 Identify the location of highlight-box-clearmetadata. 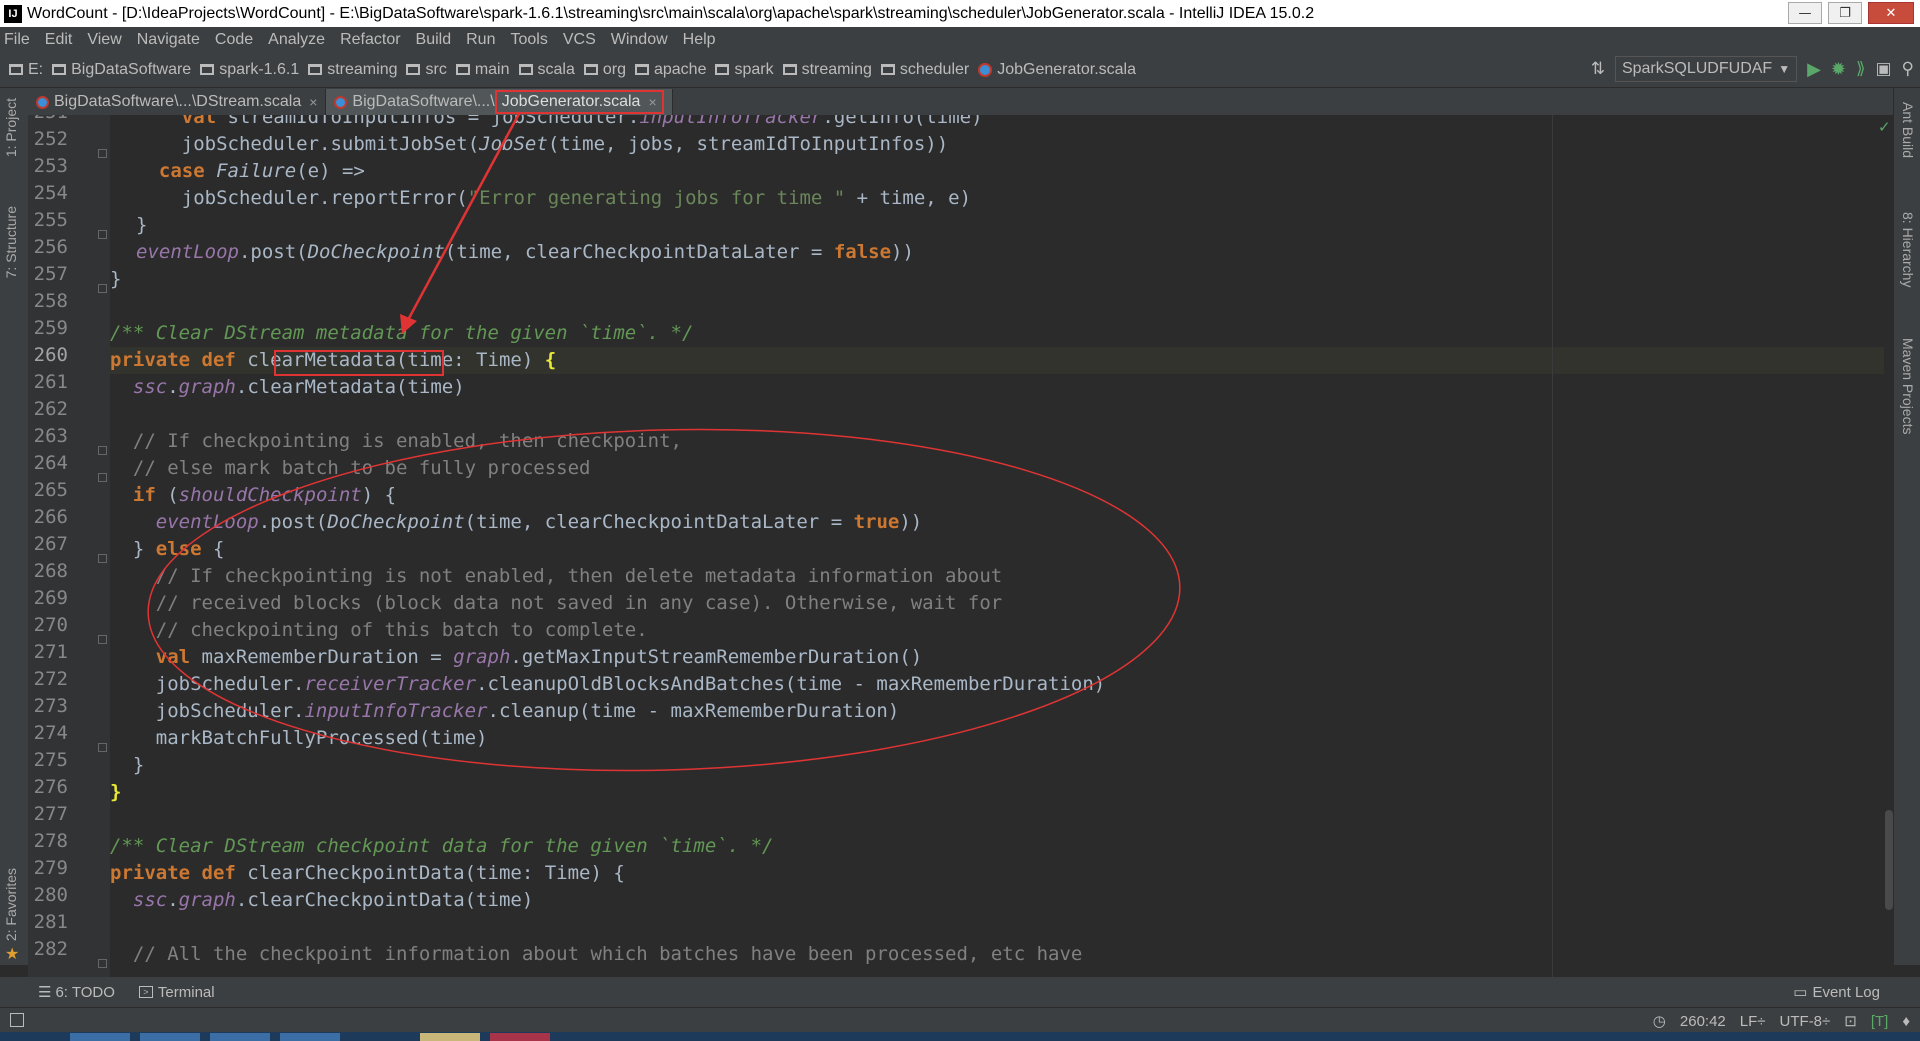
(359, 363).